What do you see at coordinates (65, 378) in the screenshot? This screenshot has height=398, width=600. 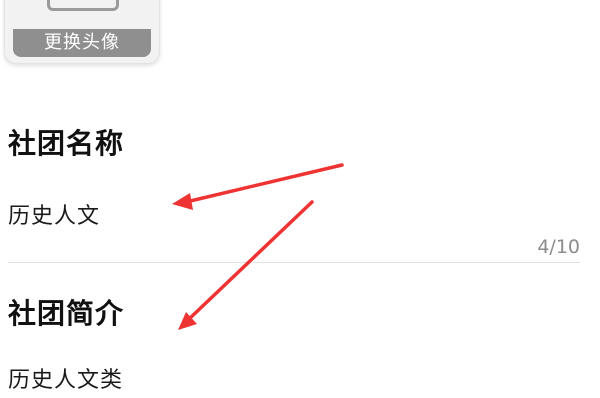 I see `club-intro-input: 历史人文类` at bounding box center [65, 378].